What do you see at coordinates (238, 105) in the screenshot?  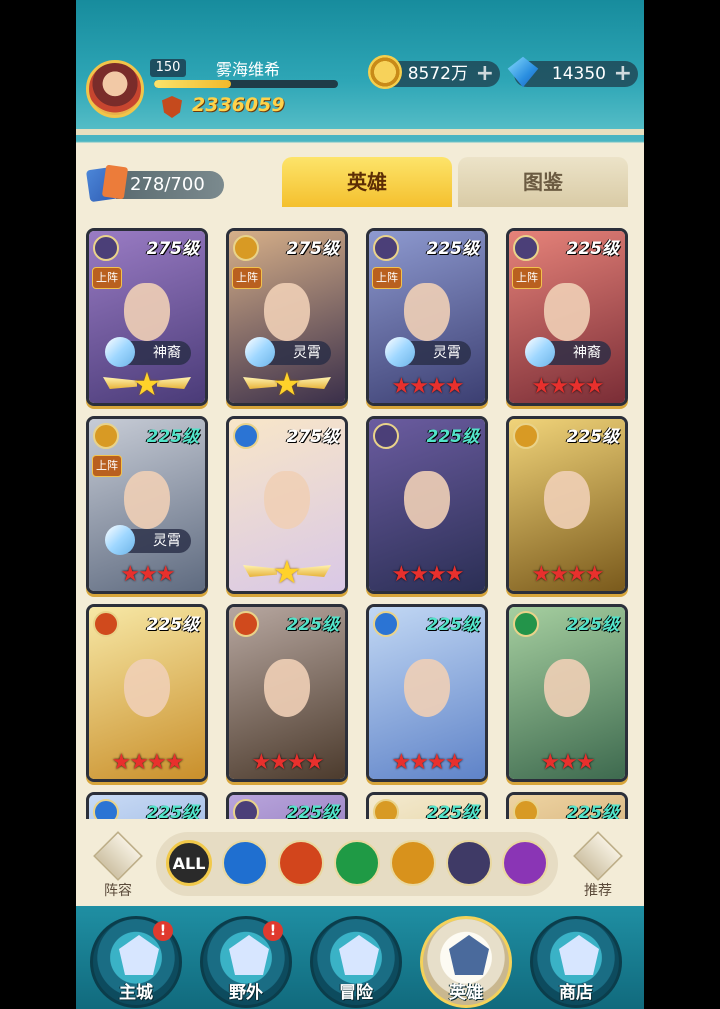 I see `combat-power: 2336059` at bounding box center [238, 105].